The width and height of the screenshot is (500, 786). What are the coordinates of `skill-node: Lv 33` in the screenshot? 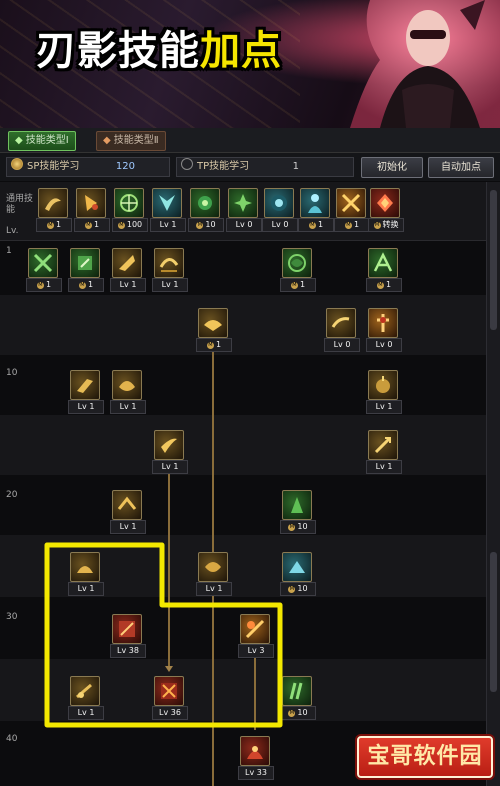 It's located at (256, 758).